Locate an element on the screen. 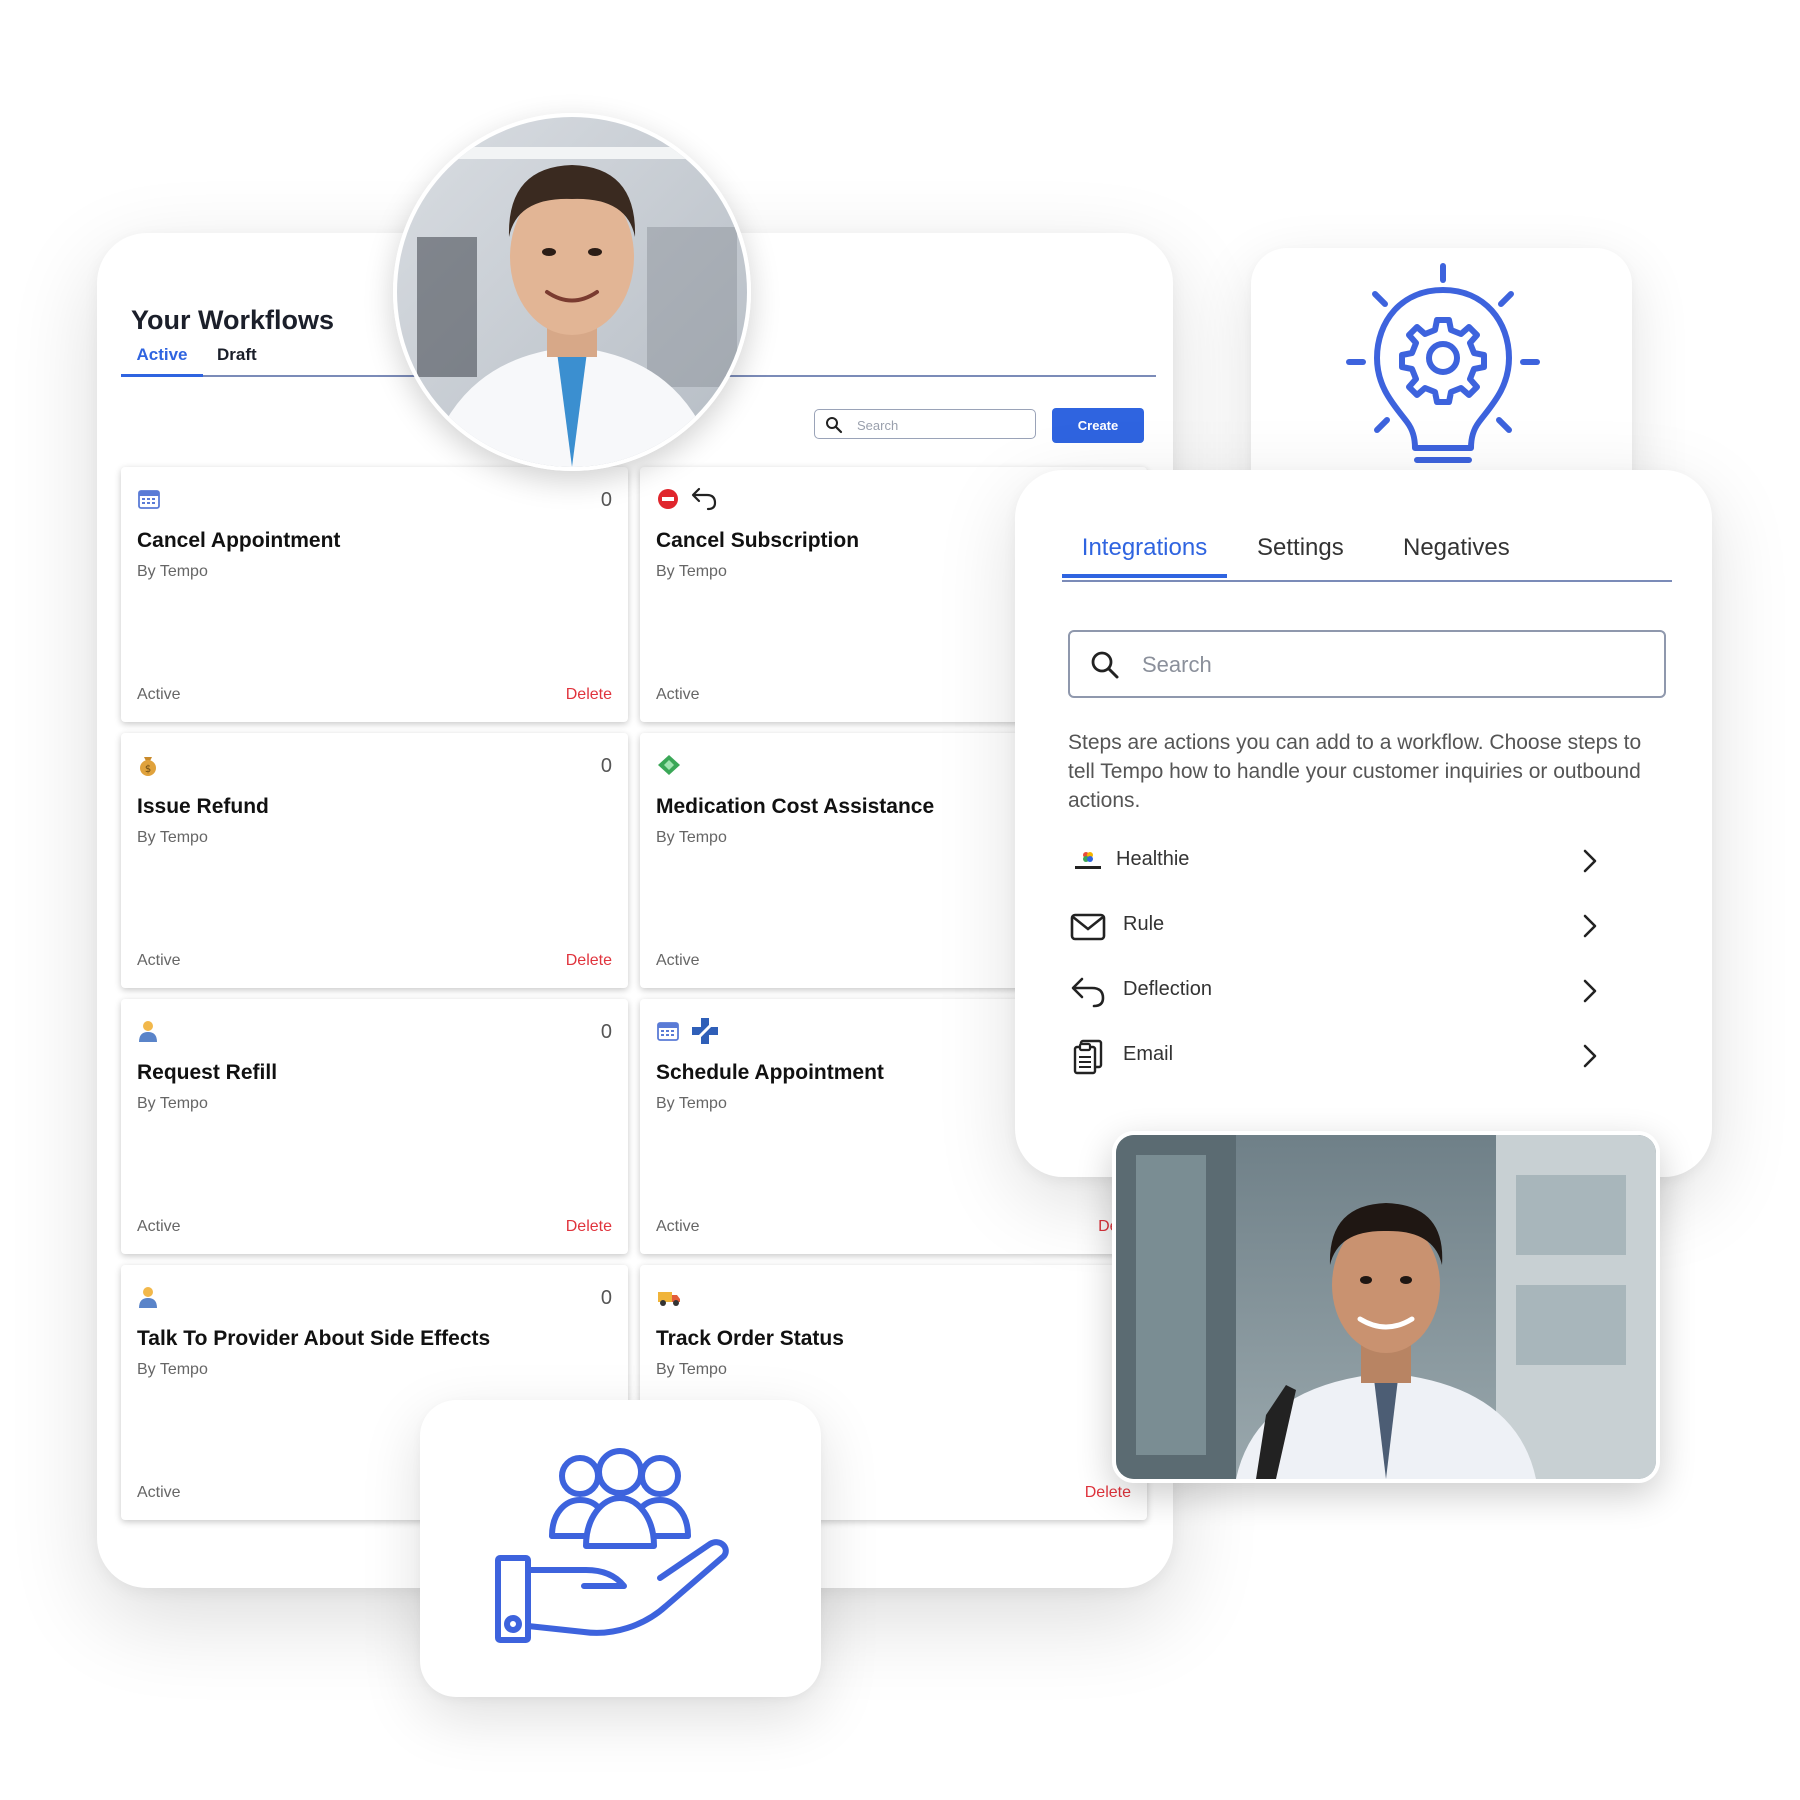 This screenshot has height=1800, width=1800. integration-search is located at coordinates (1367, 664).